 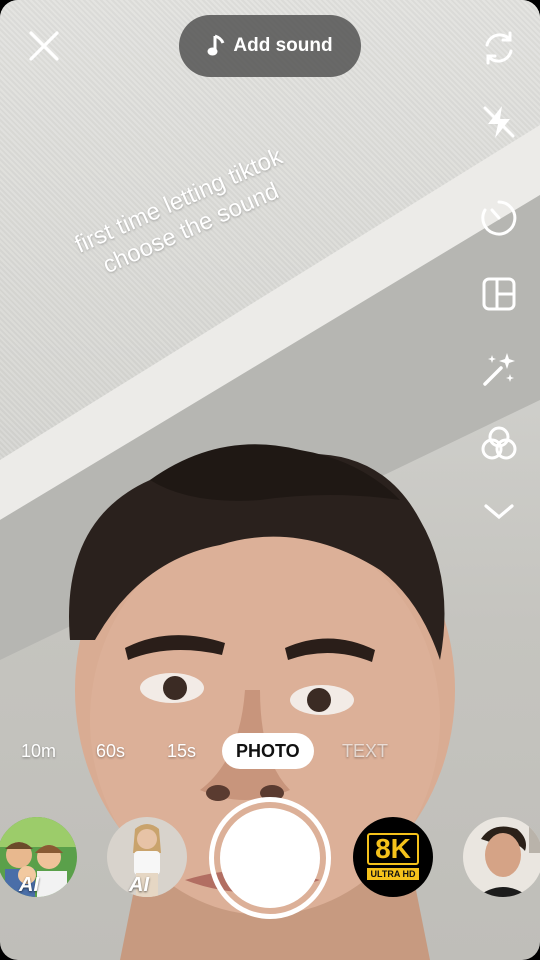 I want to click on 8k-label: 8K, so click(x=393, y=849).